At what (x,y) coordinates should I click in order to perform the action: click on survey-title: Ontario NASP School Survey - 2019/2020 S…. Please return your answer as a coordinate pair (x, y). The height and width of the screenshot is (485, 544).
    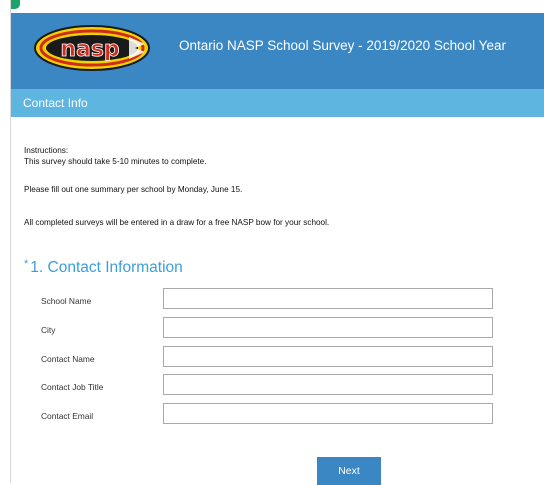
    Looking at the image, I should click on (342, 45).